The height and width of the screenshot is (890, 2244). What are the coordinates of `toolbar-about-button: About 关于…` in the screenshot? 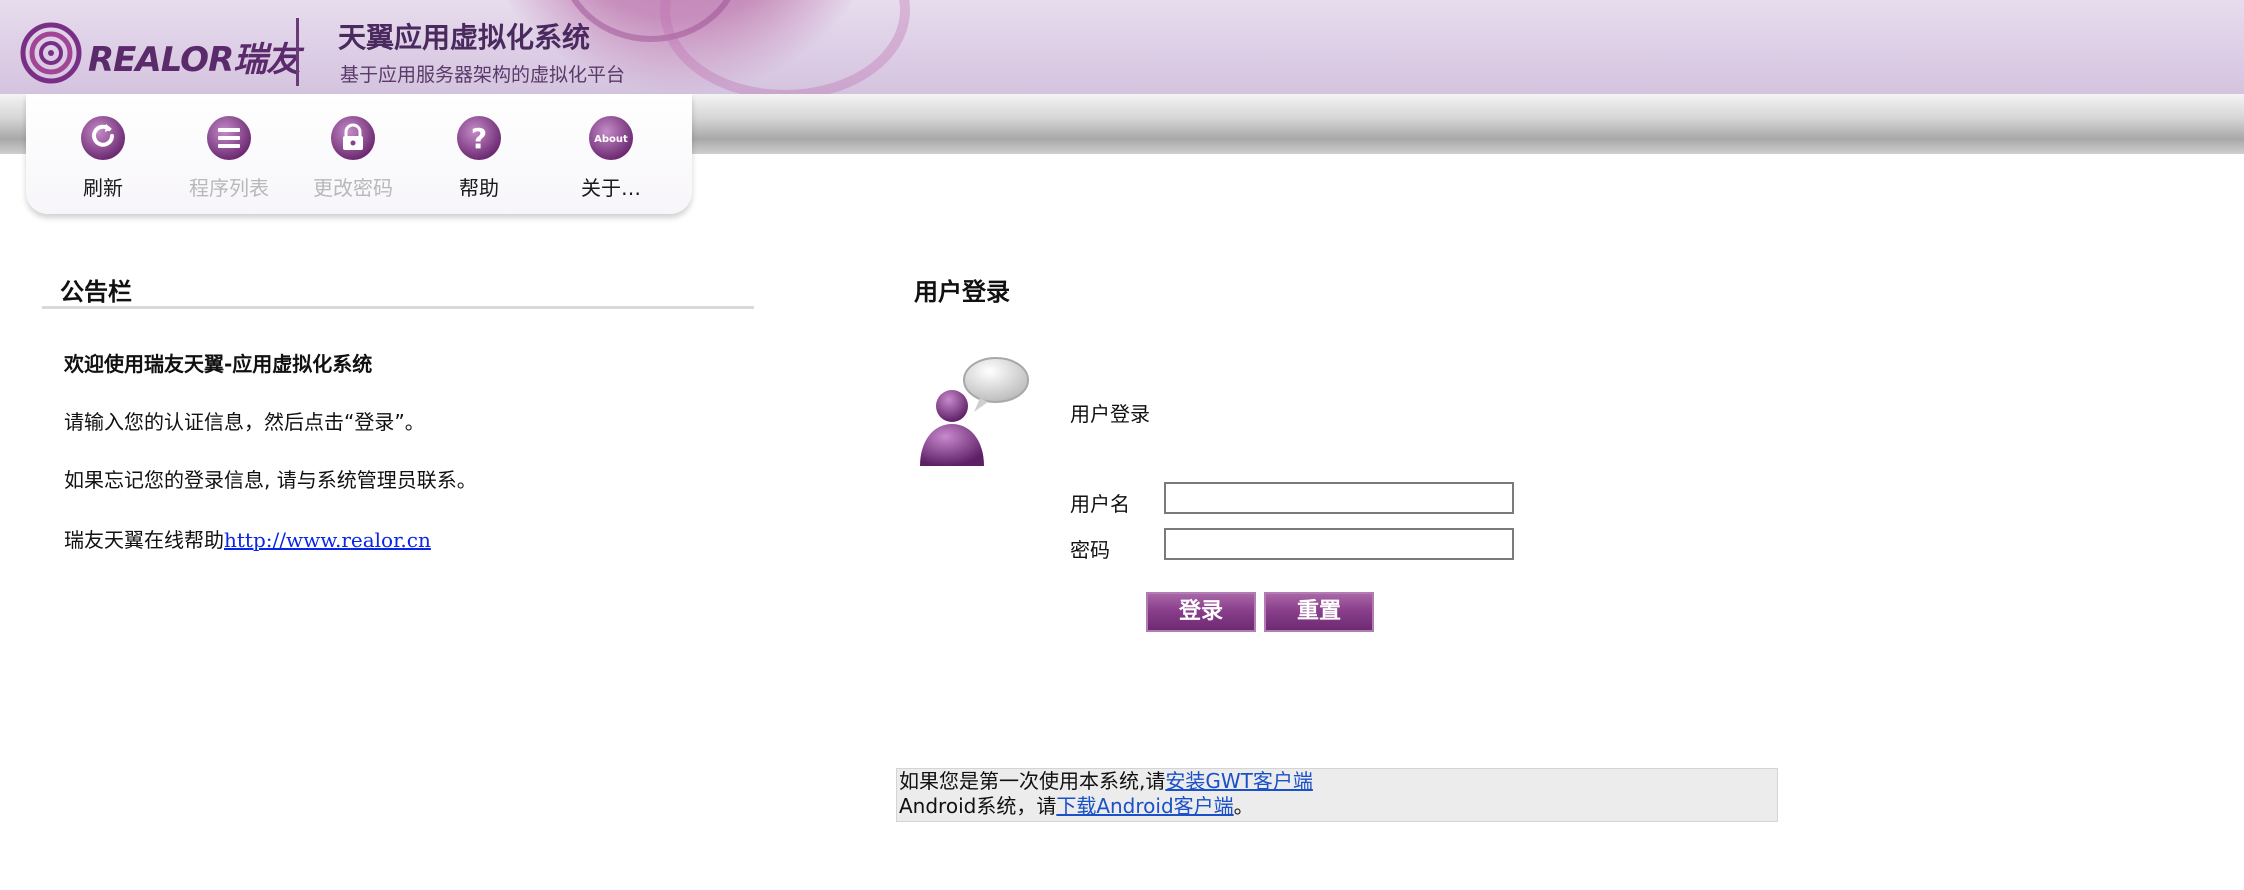 It's located at (611, 157).